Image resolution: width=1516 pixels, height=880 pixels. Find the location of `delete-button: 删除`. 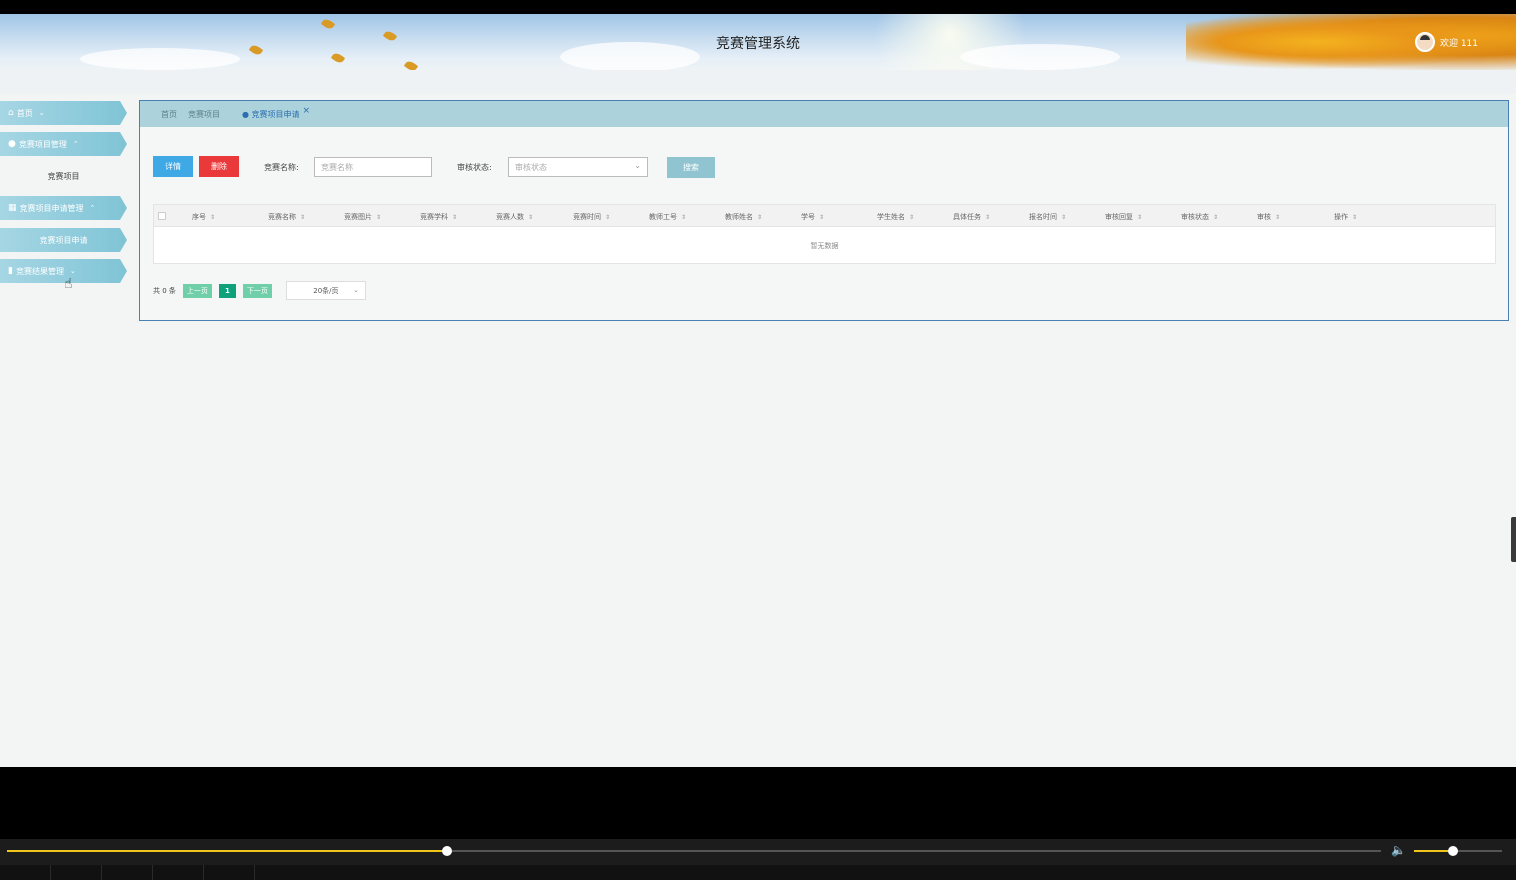

delete-button: 删除 is located at coordinates (219, 166).